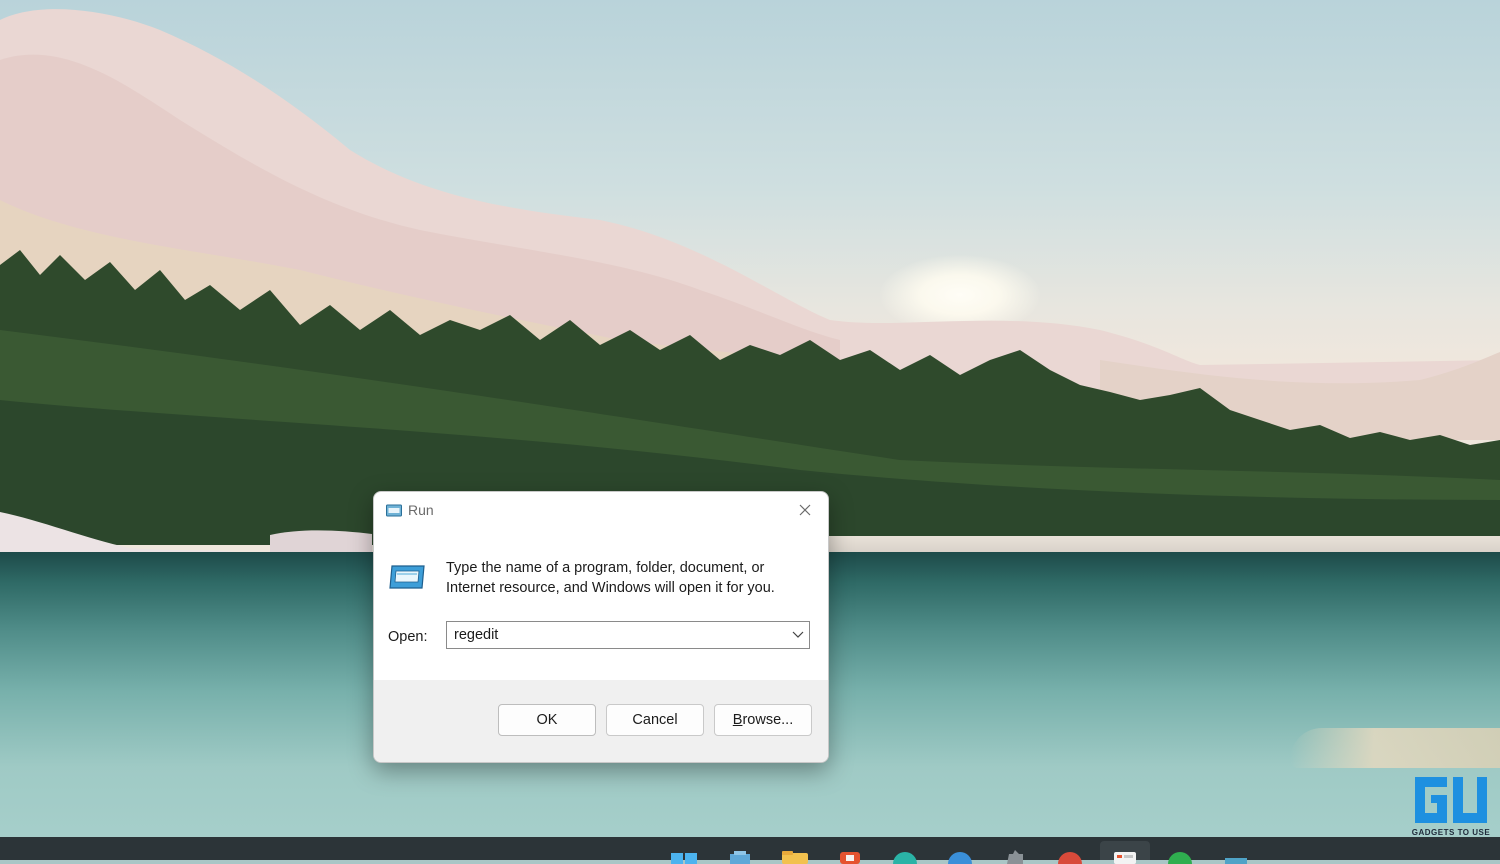  I want to click on spotify-icon, so click(1180, 857).